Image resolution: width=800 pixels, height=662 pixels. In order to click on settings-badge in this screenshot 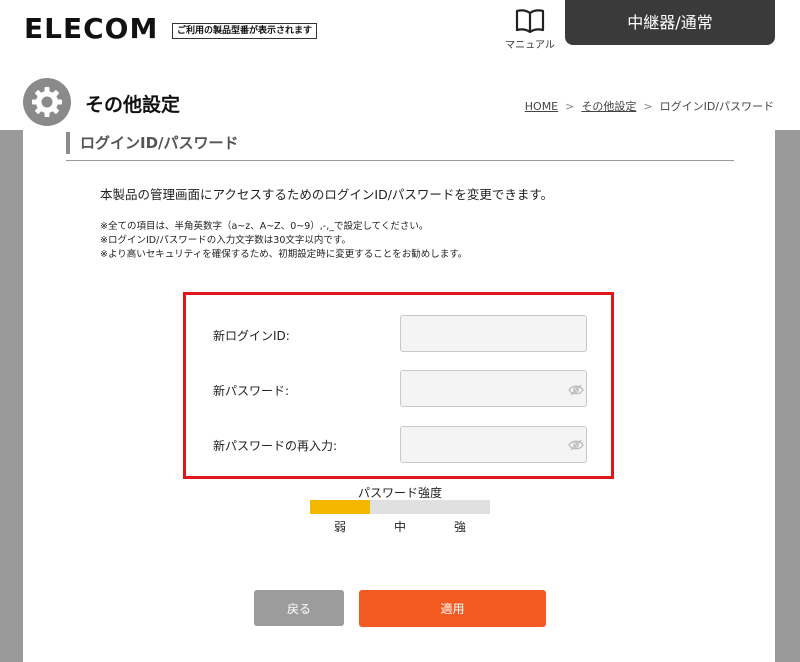, I will do `click(47, 102)`.